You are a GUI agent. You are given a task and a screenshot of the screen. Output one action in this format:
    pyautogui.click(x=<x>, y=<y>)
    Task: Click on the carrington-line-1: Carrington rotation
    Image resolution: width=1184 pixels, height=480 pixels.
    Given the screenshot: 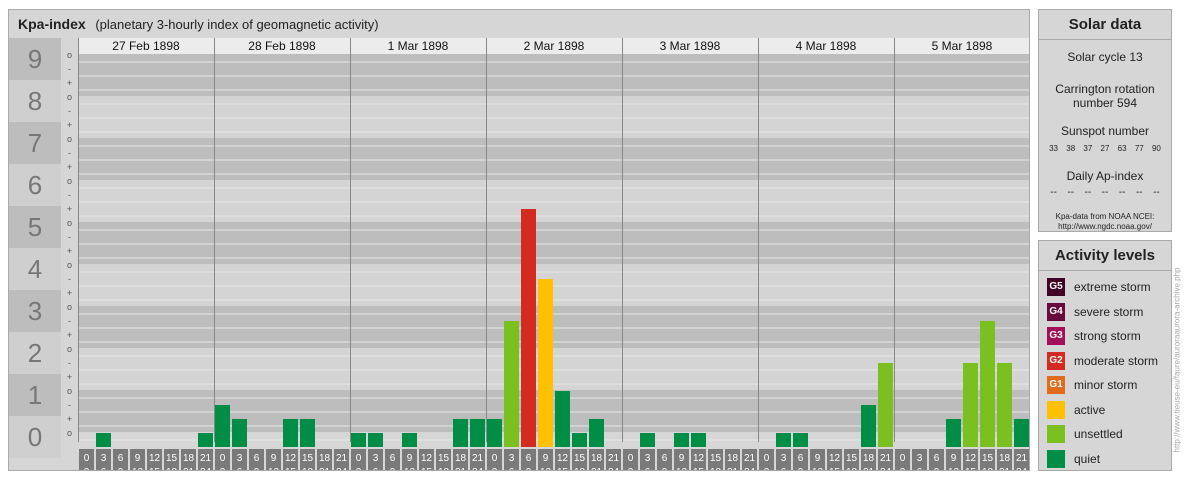 What is the action you would take?
    pyautogui.click(x=1105, y=89)
    